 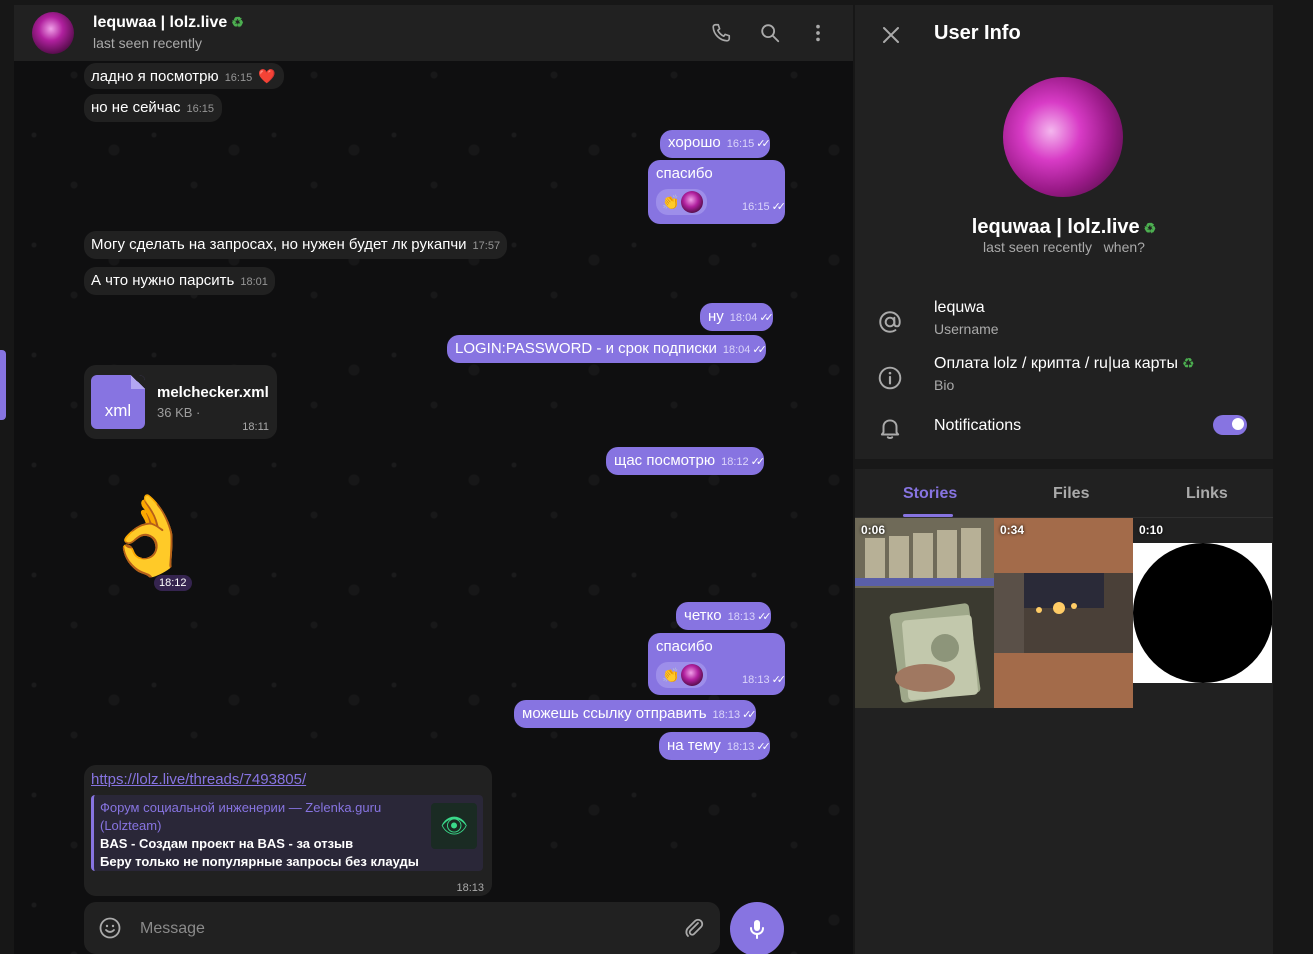 I want to click on message-text: хорошо, so click(x=694, y=142).